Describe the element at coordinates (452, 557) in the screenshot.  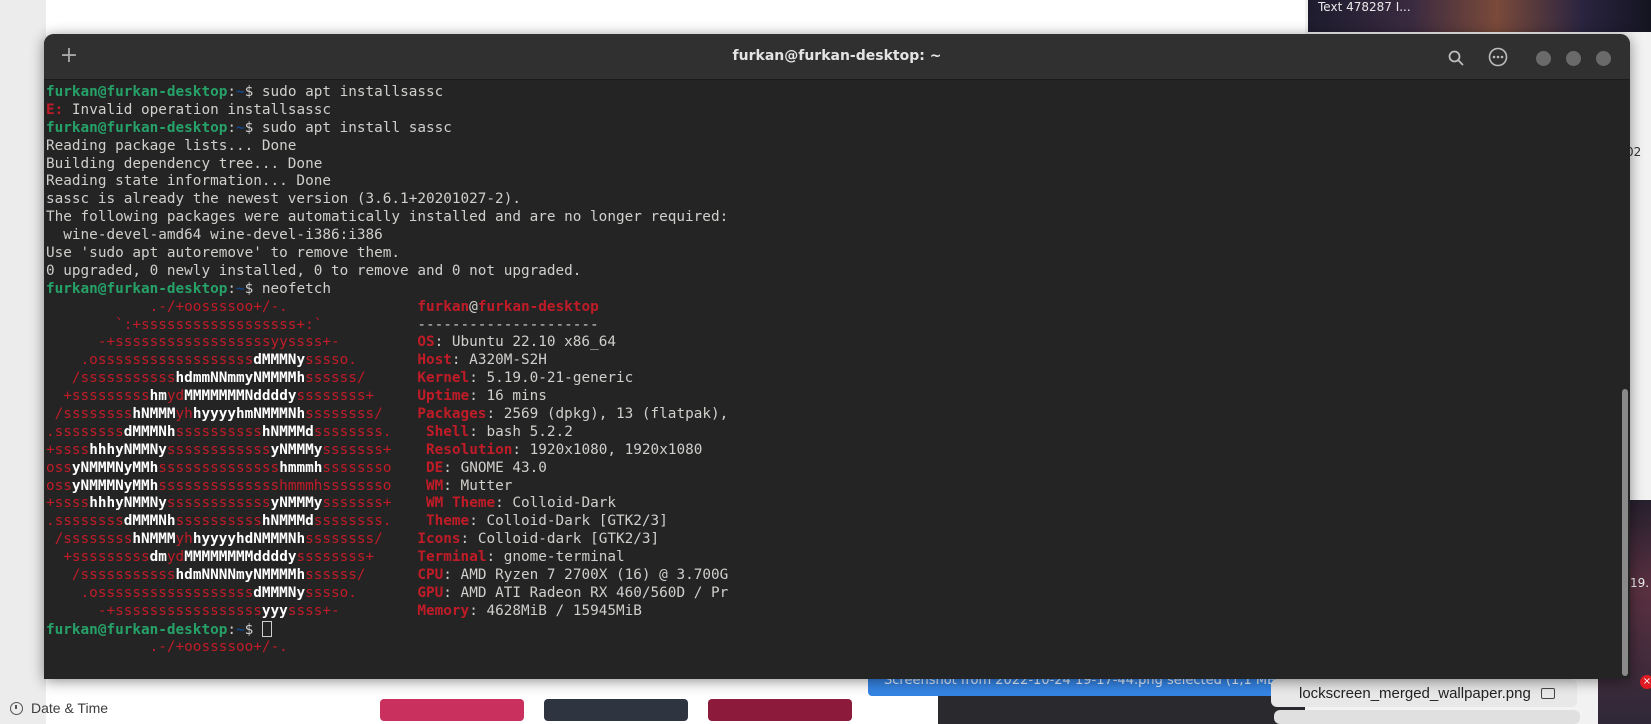
I see `terminal-text: Terminal` at that location.